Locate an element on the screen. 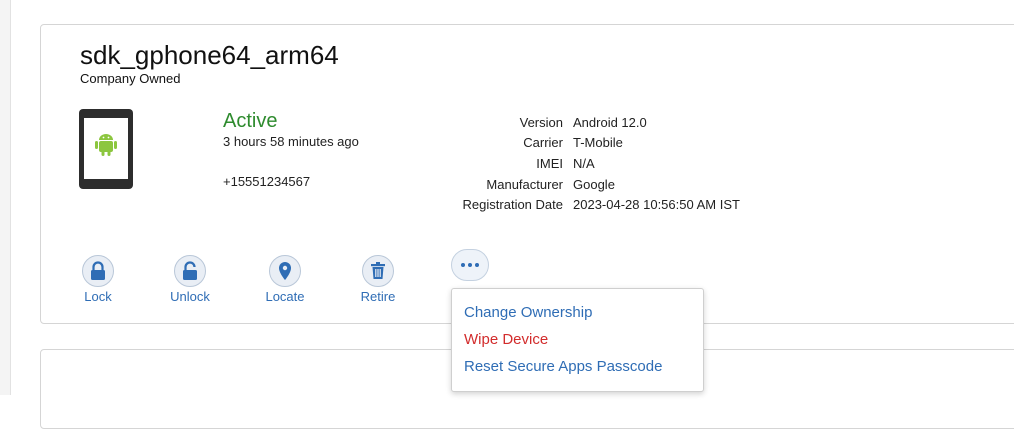 The height and width of the screenshot is (429, 1014). locate-label: Locate is located at coordinates (285, 296).